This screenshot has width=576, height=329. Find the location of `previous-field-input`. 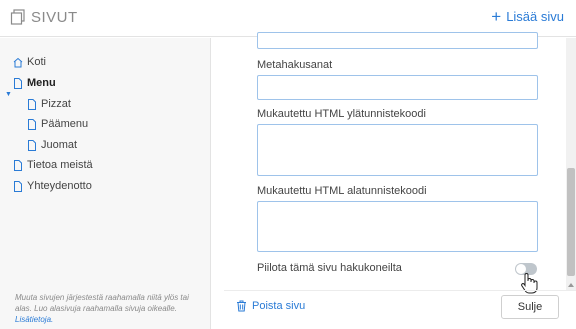

previous-field-input is located at coordinates (397, 40).